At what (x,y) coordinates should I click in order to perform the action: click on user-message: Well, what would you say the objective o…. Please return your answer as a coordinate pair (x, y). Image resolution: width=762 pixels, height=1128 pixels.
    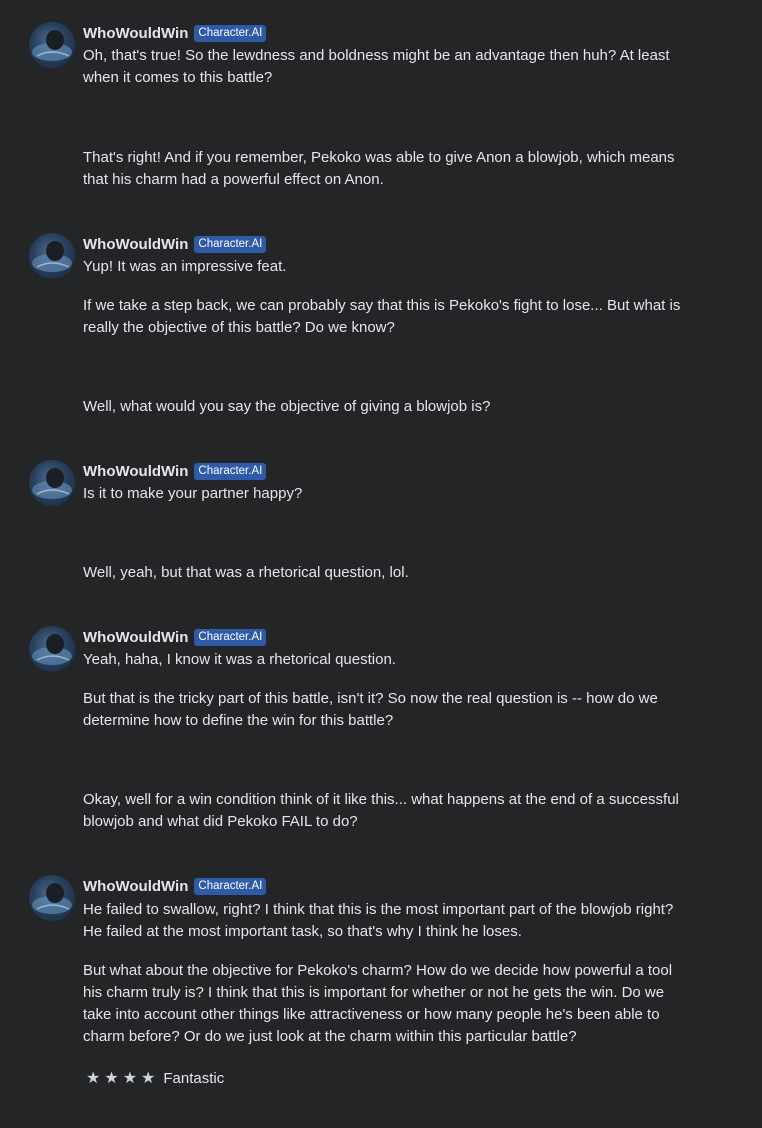
    Looking at the image, I should click on (287, 406).